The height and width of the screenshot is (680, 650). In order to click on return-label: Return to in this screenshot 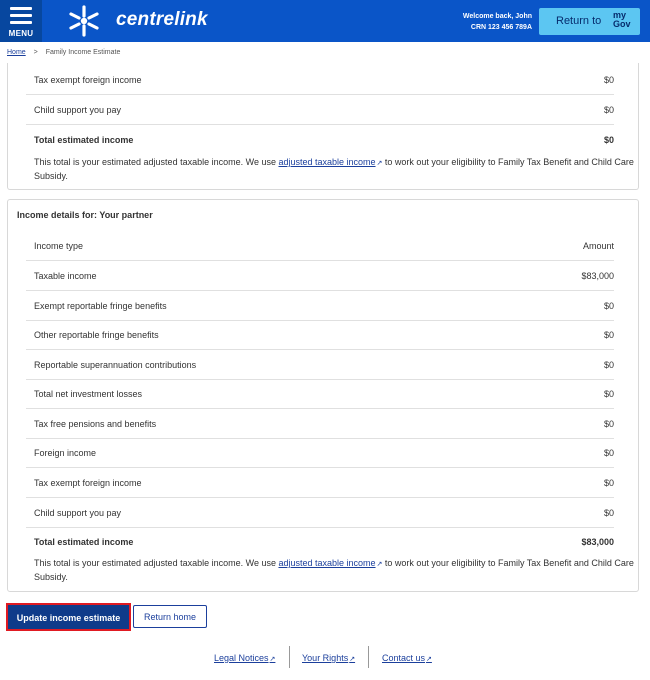, I will do `click(579, 21)`.